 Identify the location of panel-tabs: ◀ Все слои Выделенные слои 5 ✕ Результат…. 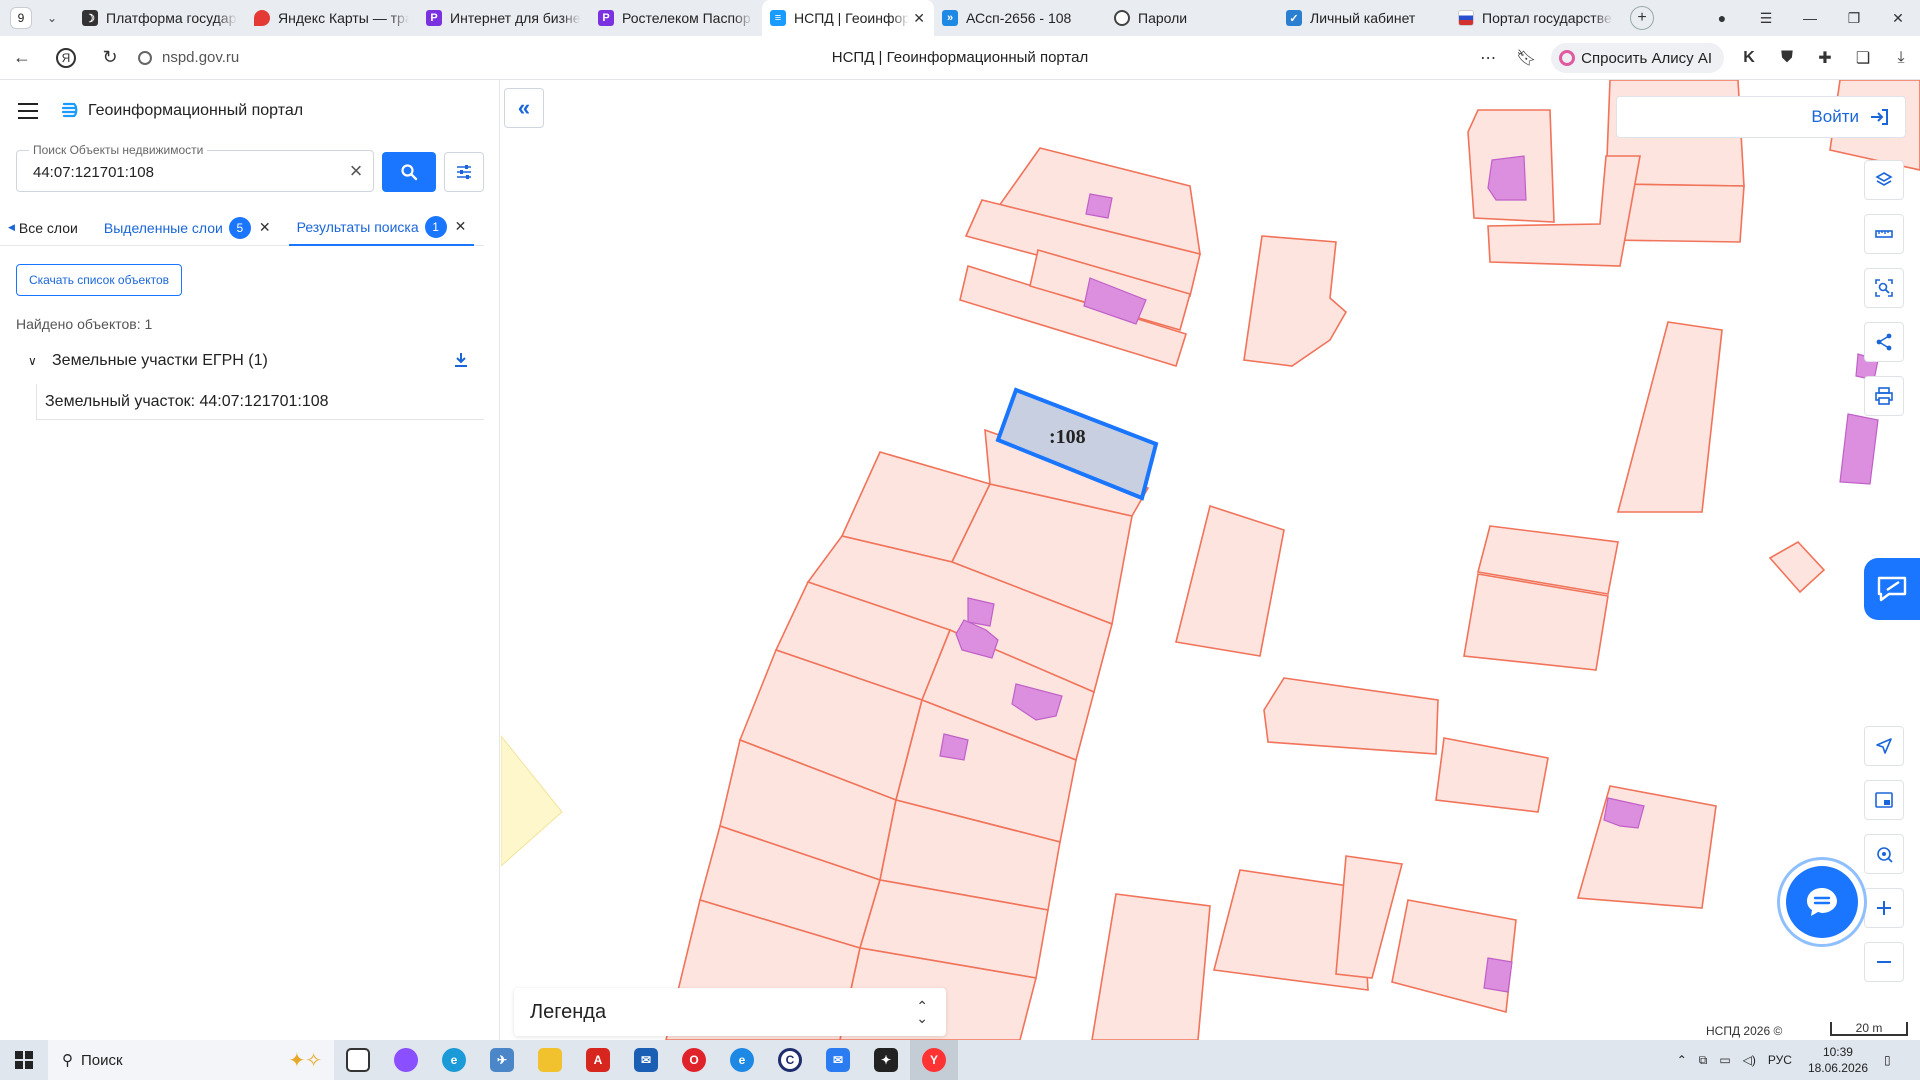
(242, 228).